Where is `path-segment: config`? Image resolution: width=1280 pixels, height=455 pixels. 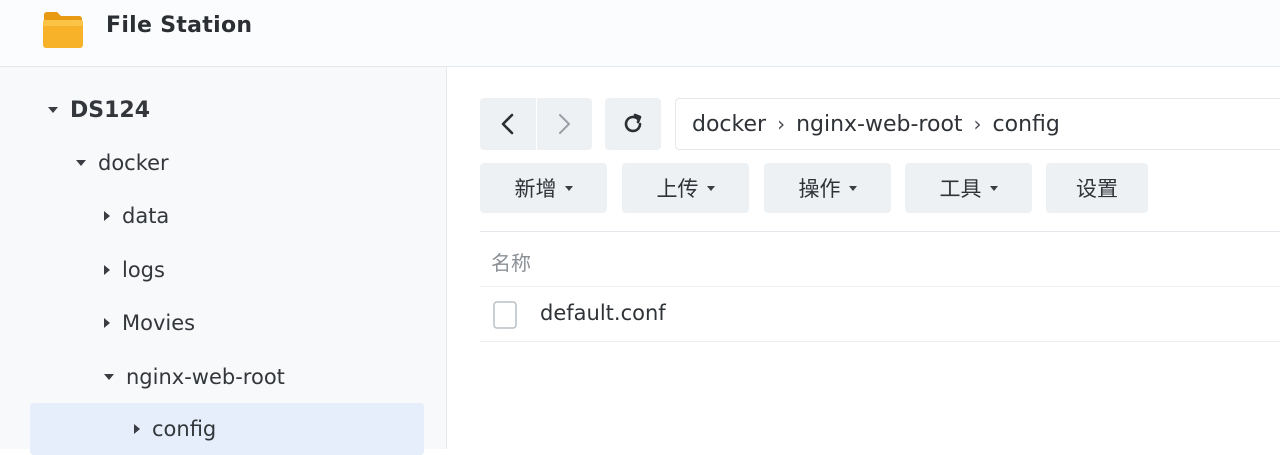
path-segment: config is located at coordinates (1026, 124).